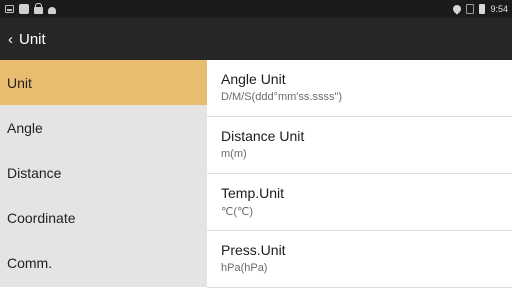  What do you see at coordinates (359, 202) in the screenshot?
I see `setting-temp-unit: Temp.Unit ℃(℃)` at bounding box center [359, 202].